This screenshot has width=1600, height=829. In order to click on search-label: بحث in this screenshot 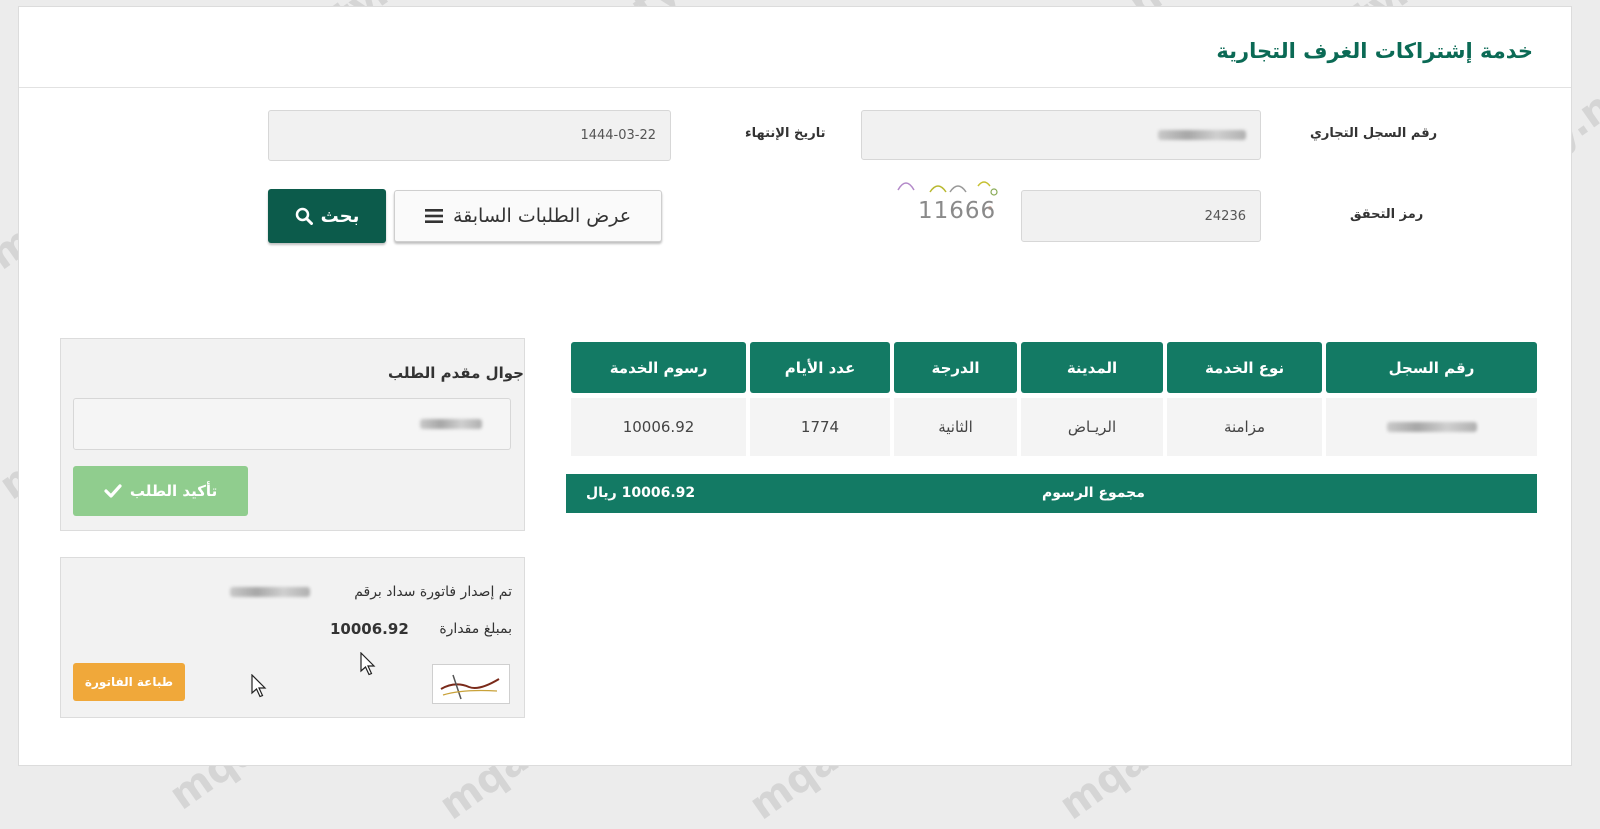, I will do `click(340, 216)`.